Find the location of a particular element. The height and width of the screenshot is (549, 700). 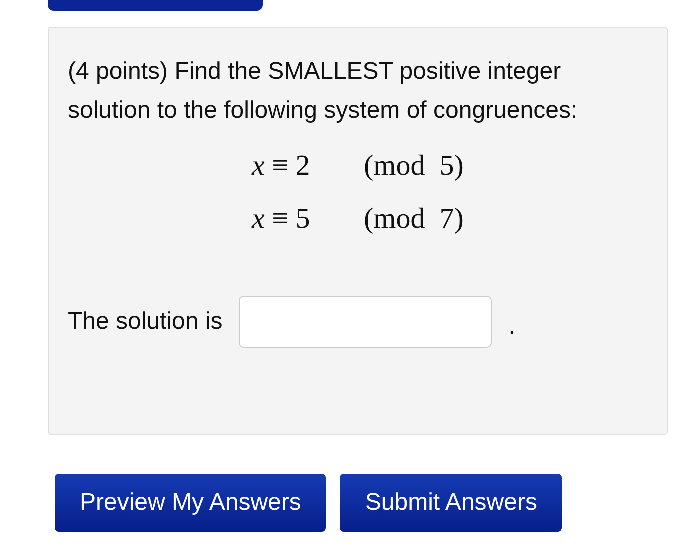

modulus: (mod 7) is located at coordinates (414, 219).